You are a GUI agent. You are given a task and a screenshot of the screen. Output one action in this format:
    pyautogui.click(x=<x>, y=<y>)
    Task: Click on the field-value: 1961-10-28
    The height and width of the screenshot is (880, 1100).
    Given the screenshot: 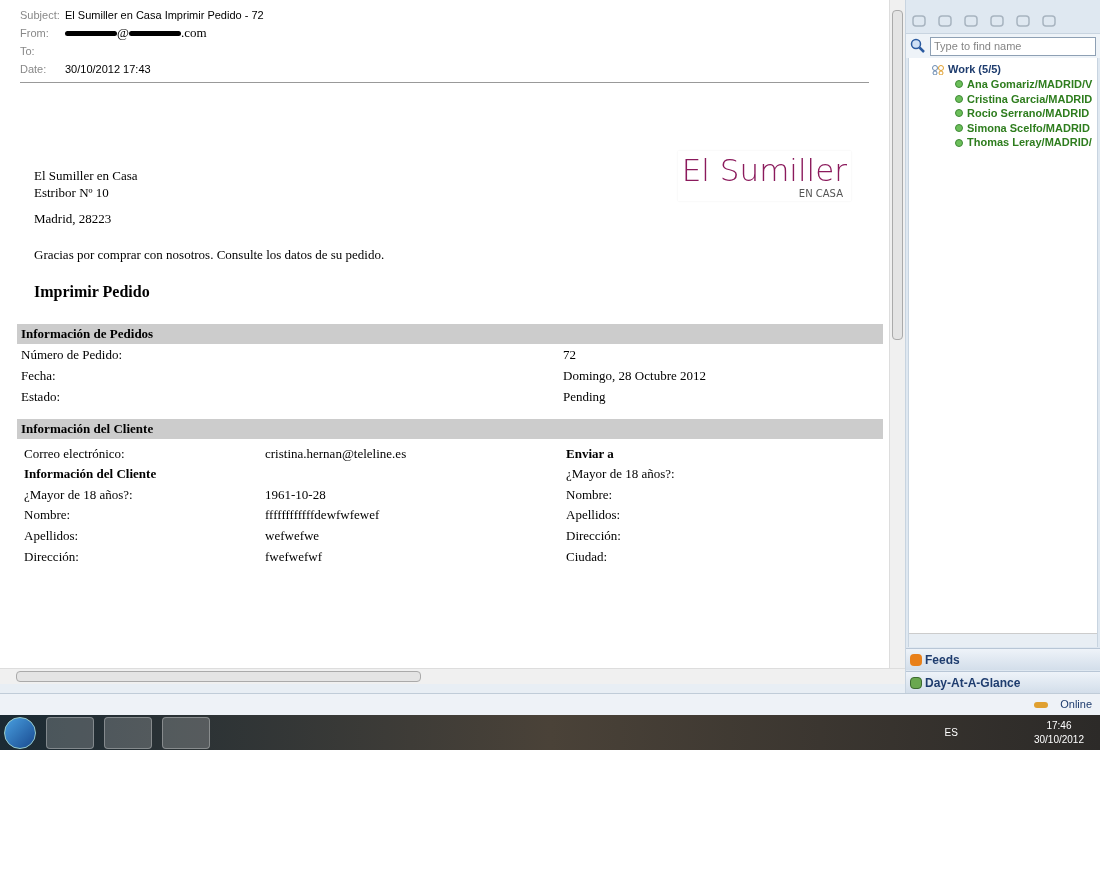 What is the action you would take?
    pyautogui.click(x=295, y=494)
    